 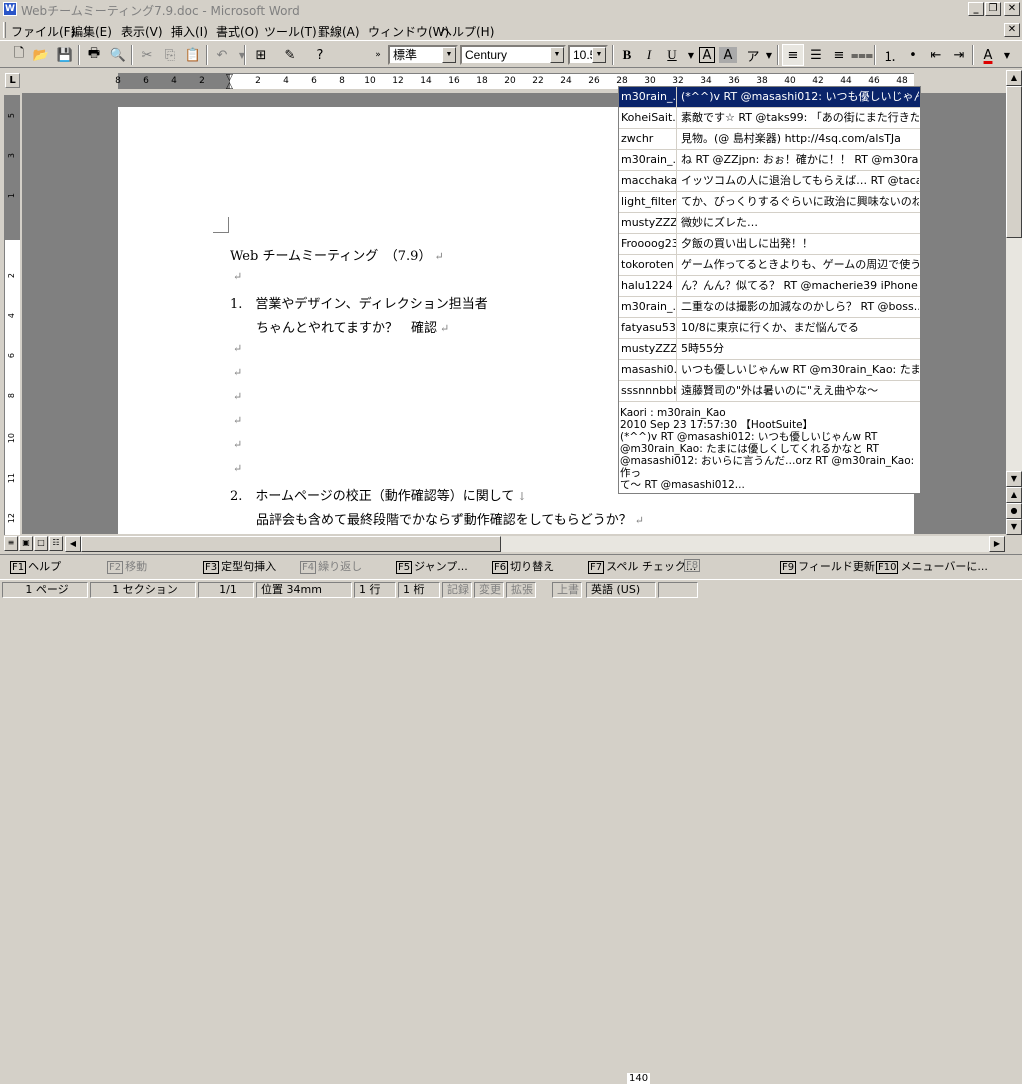 What do you see at coordinates (291, 544) in the screenshot?
I see `hscroll-thumb` at bounding box center [291, 544].